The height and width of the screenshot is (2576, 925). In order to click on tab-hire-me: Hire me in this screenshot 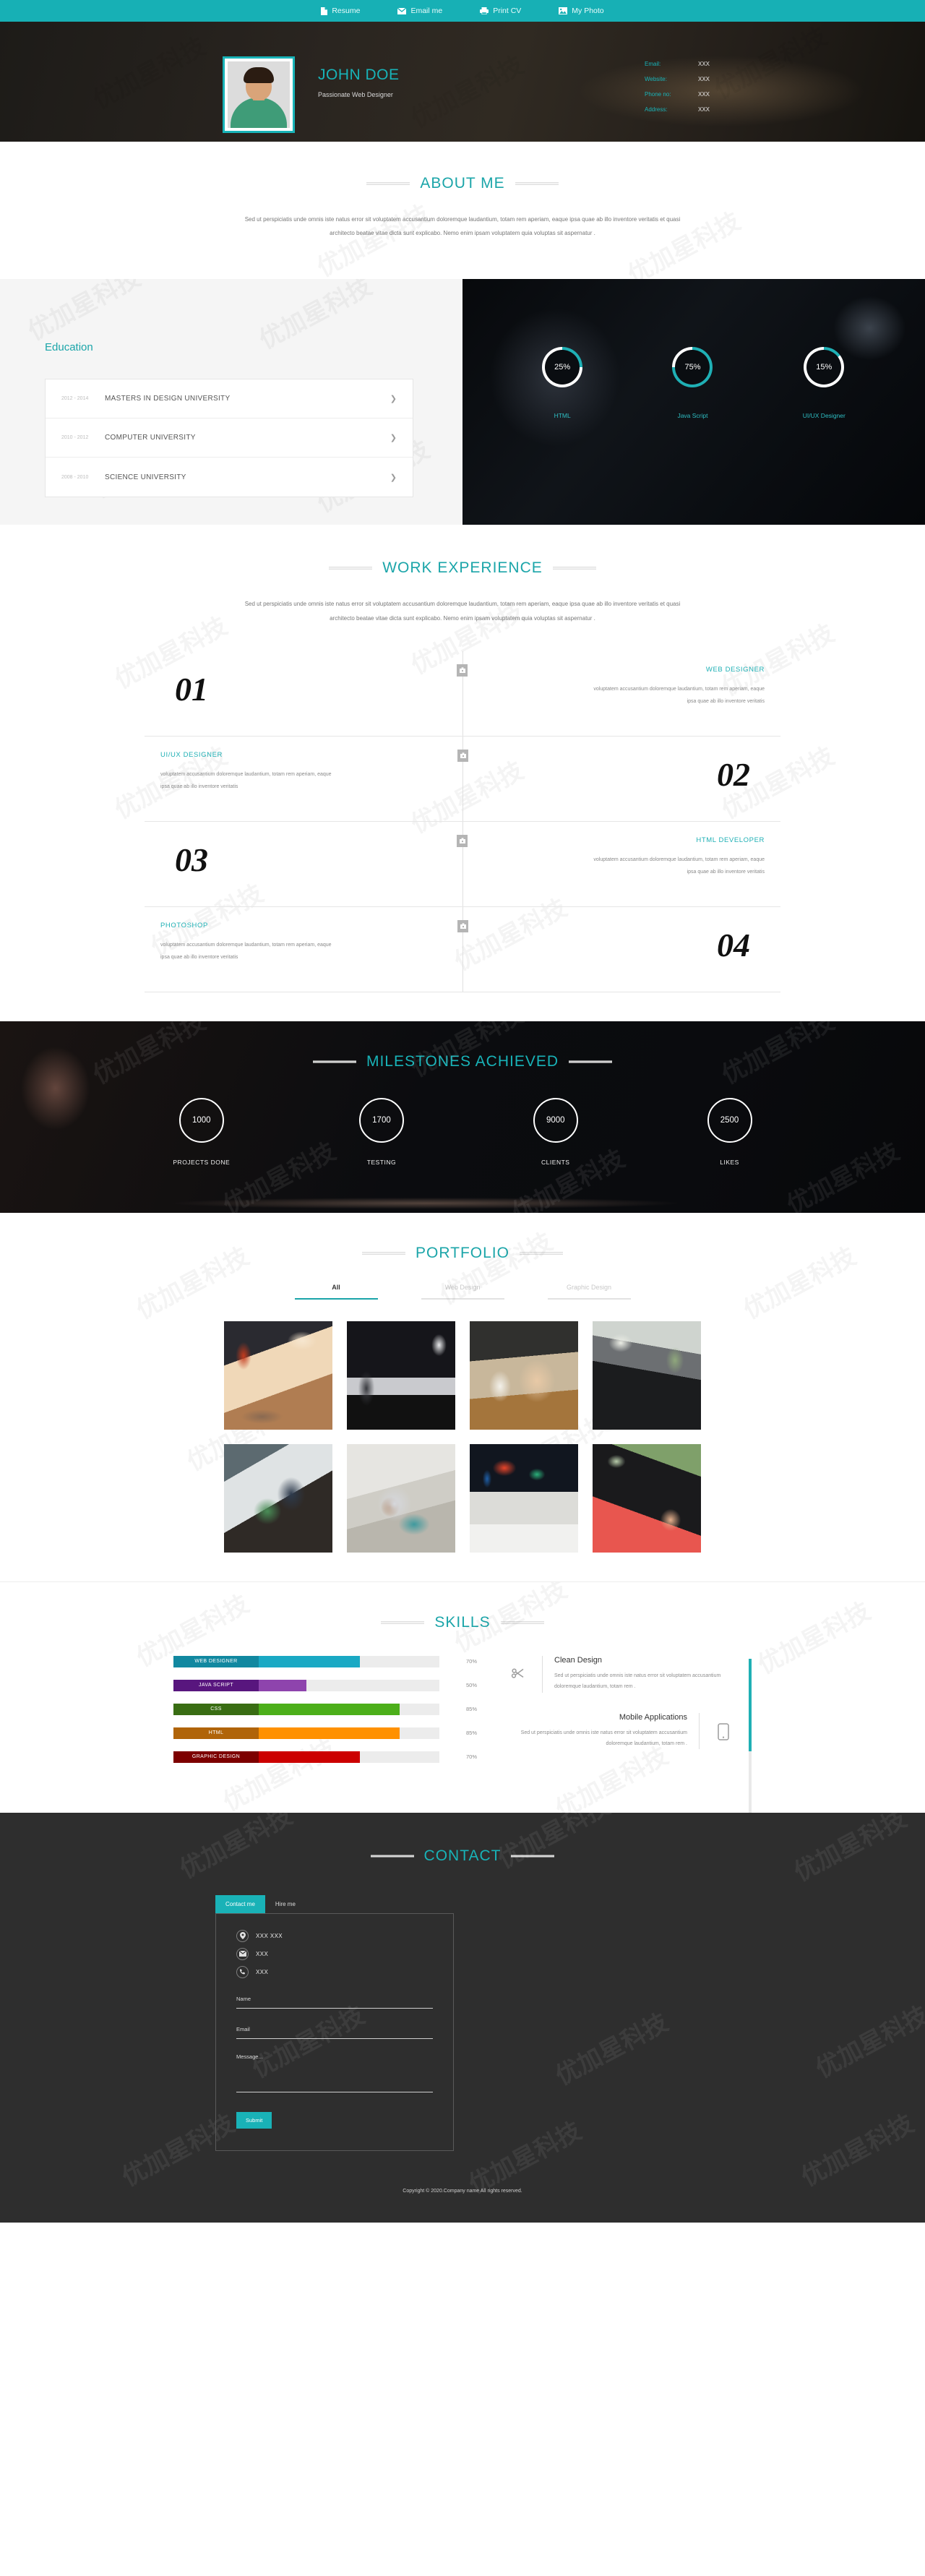, I will do `click(285, 1904)`.